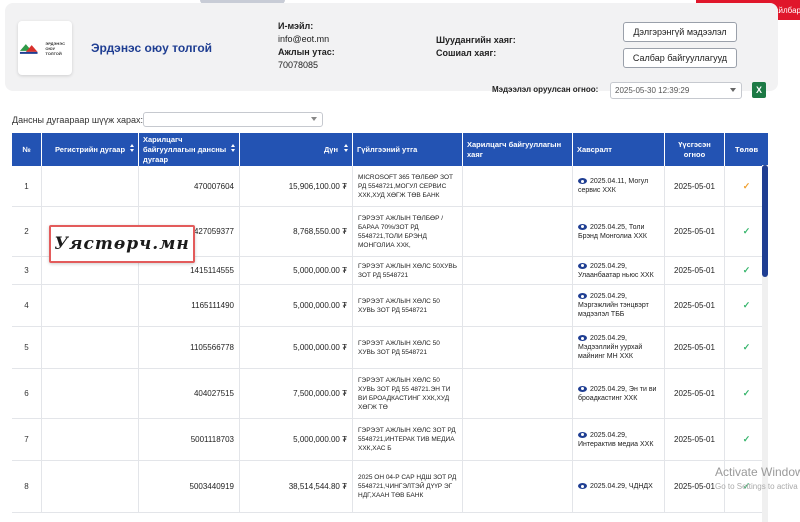 The height and width of the screenshot is (522, 800). I want to click on row-purpose: ГЭРЭЭТ АЖЛЫН ХӨЛС 50 ХУВЬ ЗОТ РД 5548721, so click(408, 305).